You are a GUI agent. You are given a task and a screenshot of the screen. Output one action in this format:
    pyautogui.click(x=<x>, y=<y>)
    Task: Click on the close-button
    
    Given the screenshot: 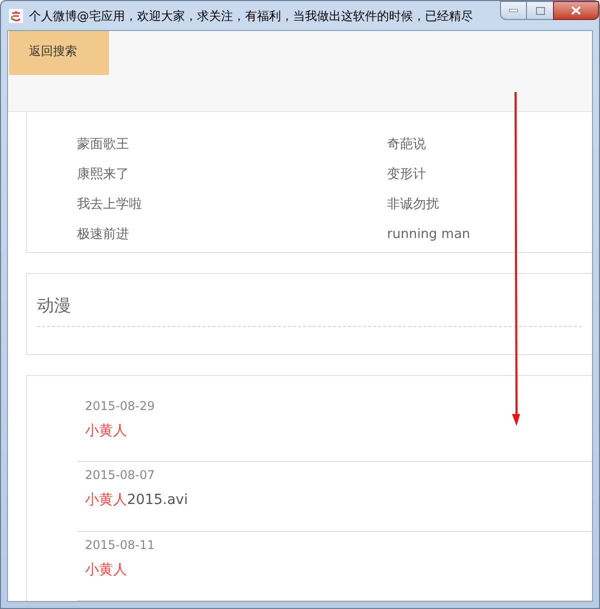 What is the action you would take?
    pyautogui.click(x=576, y=10)
    